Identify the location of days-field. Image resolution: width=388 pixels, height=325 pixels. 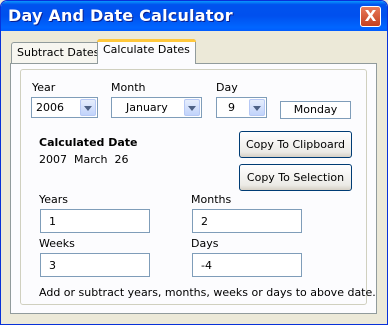
(247, 265).